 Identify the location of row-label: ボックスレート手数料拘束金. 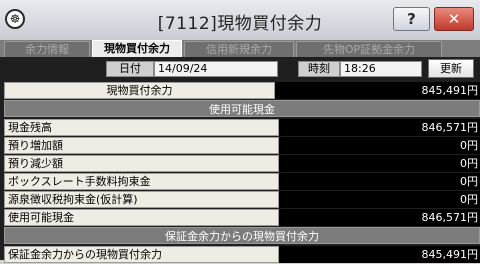
(141, 181).